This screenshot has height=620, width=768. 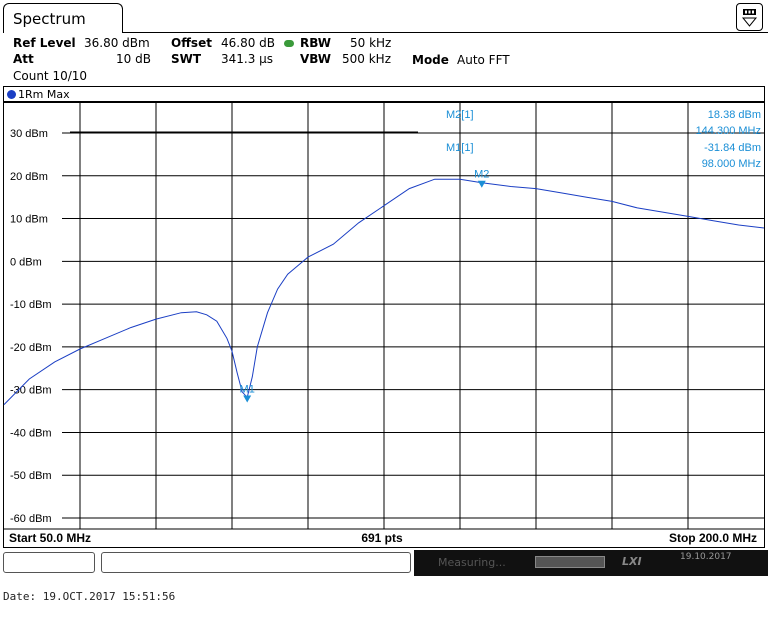 What do you see at coordinates (460, 115) in the screenshot?
I see `m2-name: M2[1]` at bounding box center [460, 115].